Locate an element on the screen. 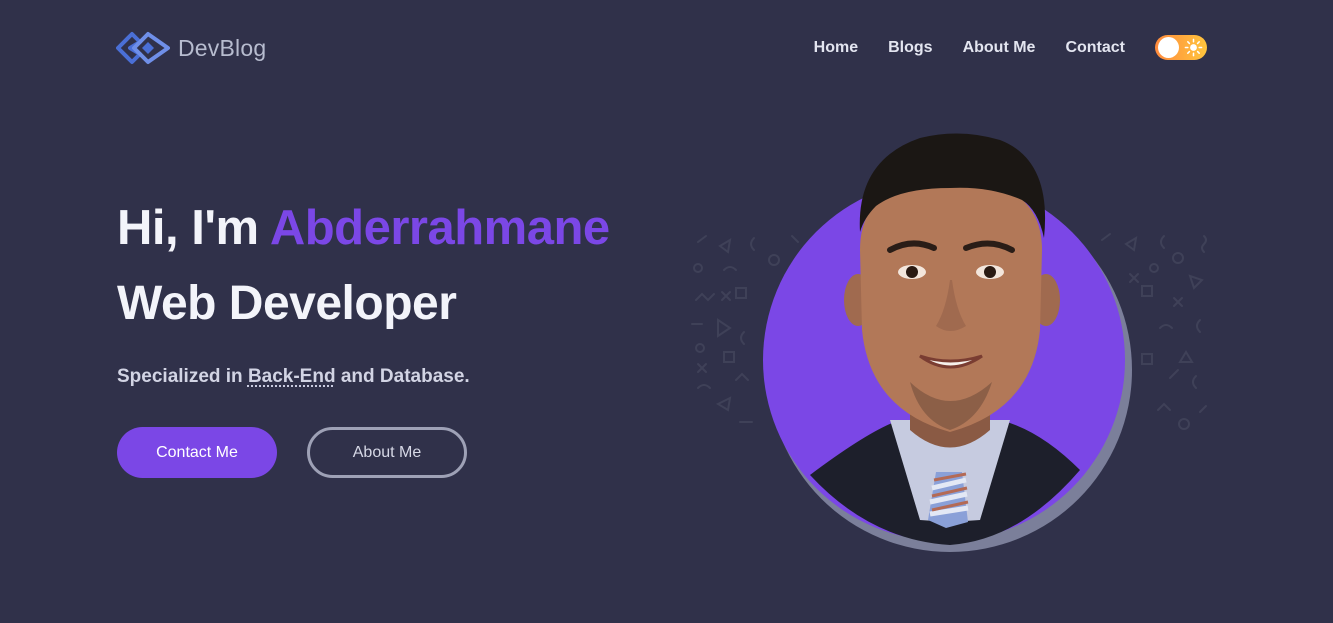  main-nav: Home Blogs About Me Contact is located at coordinates (969, 48).